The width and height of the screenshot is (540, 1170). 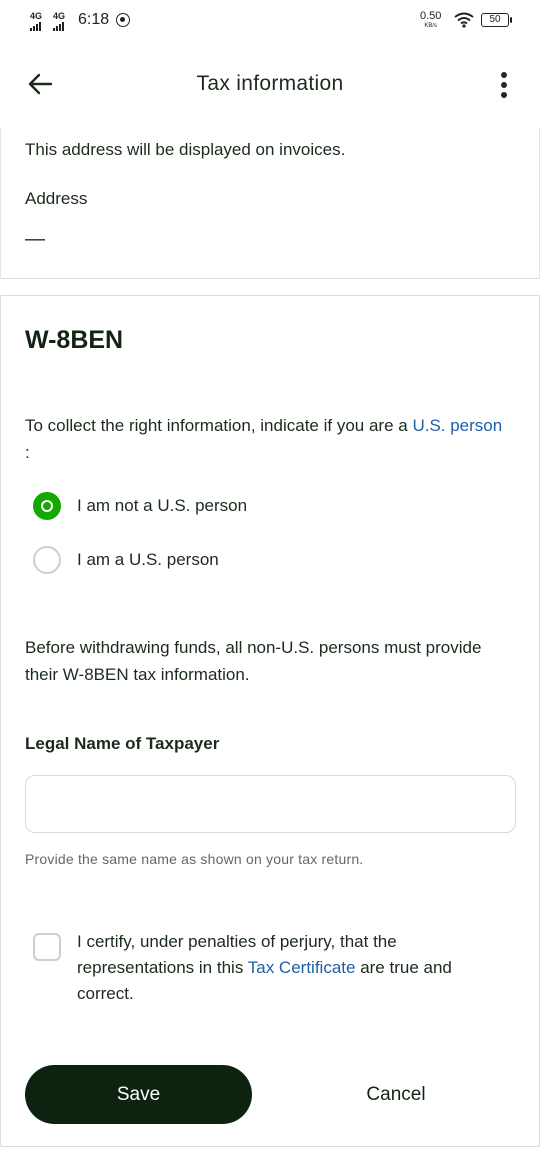 What do you see at coordinates (504, 85) in the screenshot?
I see `more-options-button` at bounding box center [504, 85].